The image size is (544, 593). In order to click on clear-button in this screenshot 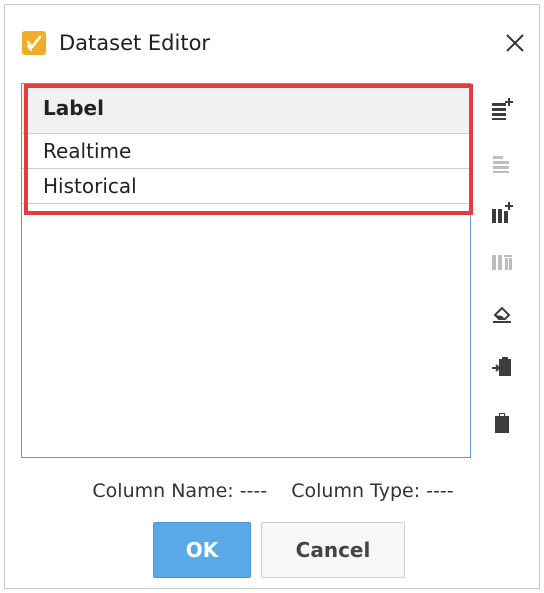, I will do `click(502, 313)`.